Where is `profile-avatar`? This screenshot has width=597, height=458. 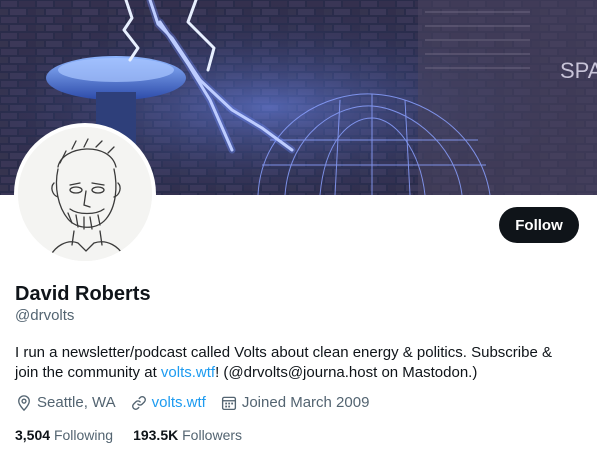 profile-avatar is located at coordinates (85, 194).